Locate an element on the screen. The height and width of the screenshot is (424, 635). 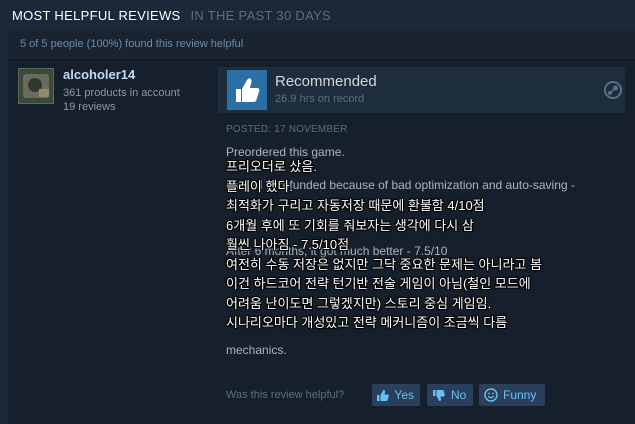
section-subtitle: IN THE PAST 30 DAYS is located at coordinates (261, 15).